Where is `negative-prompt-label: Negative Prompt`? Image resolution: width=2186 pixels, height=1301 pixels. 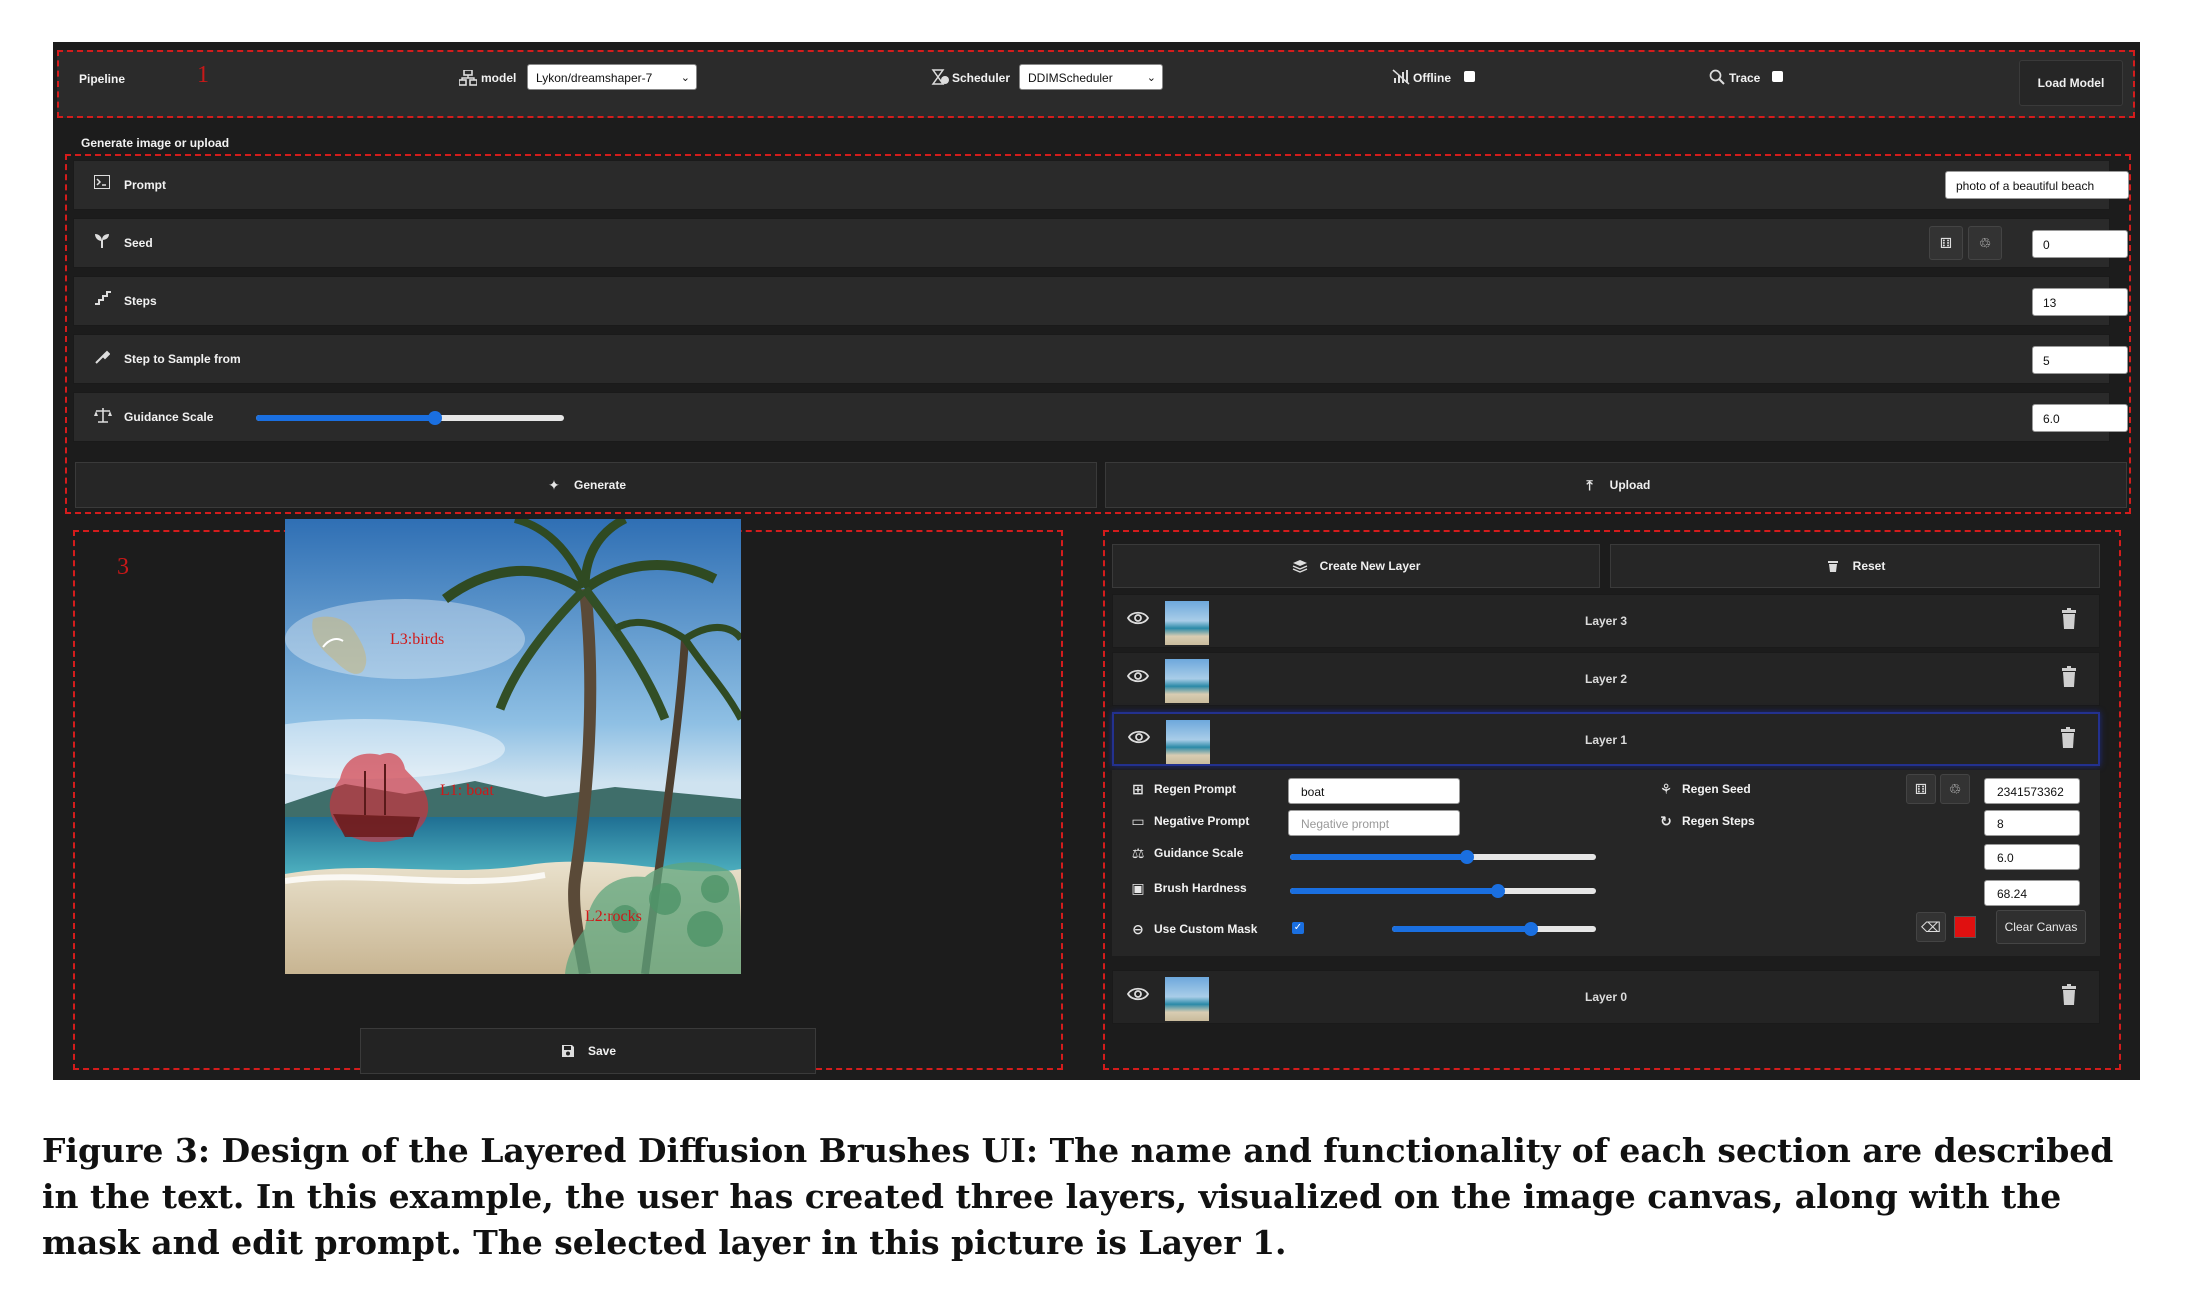
negative-prompt-label: Negative Prompt is located at coordinates (1202, 821).